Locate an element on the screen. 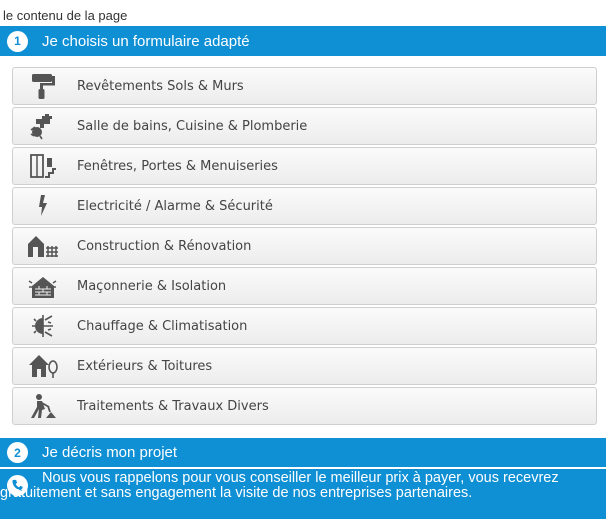  category-label: Electricité / Alarme & Sécurité is located at coordinates (175, 206).